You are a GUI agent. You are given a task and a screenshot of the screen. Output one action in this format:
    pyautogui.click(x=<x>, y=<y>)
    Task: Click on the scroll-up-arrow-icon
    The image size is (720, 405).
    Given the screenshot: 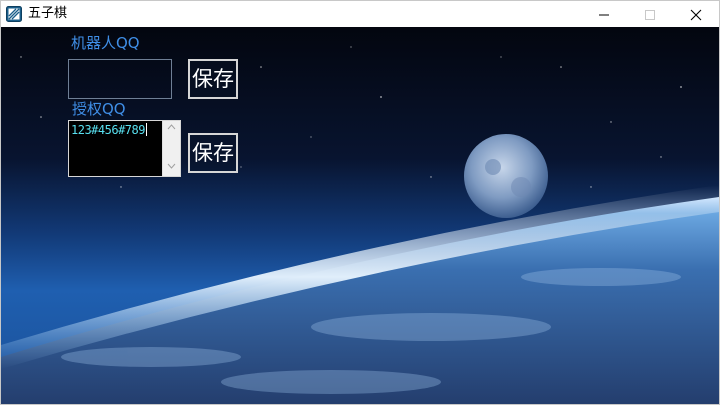 What is the action you would take?
    pyautogui.click(x=171, y=127)
    